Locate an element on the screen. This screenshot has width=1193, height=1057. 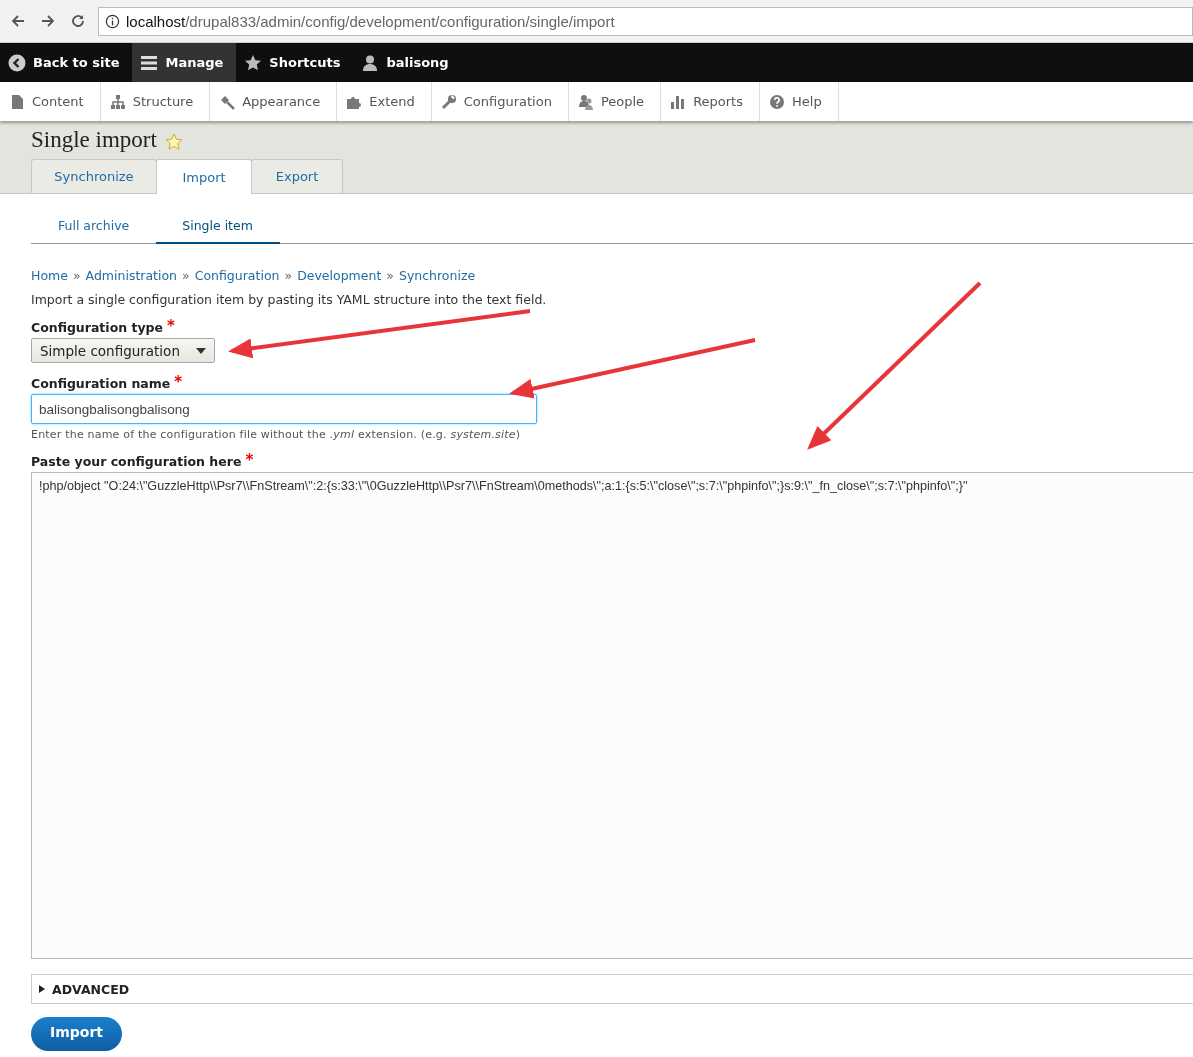
bar-chart-icon is located at coordinates (678, 101).